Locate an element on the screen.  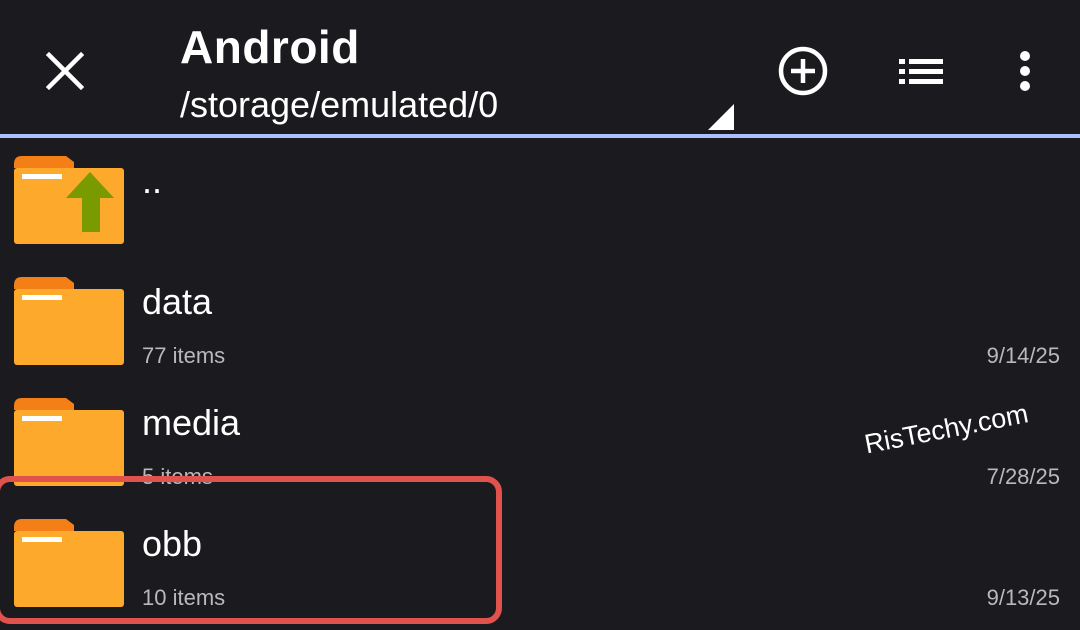
page-title: Android is located at coordinates (270, 47).